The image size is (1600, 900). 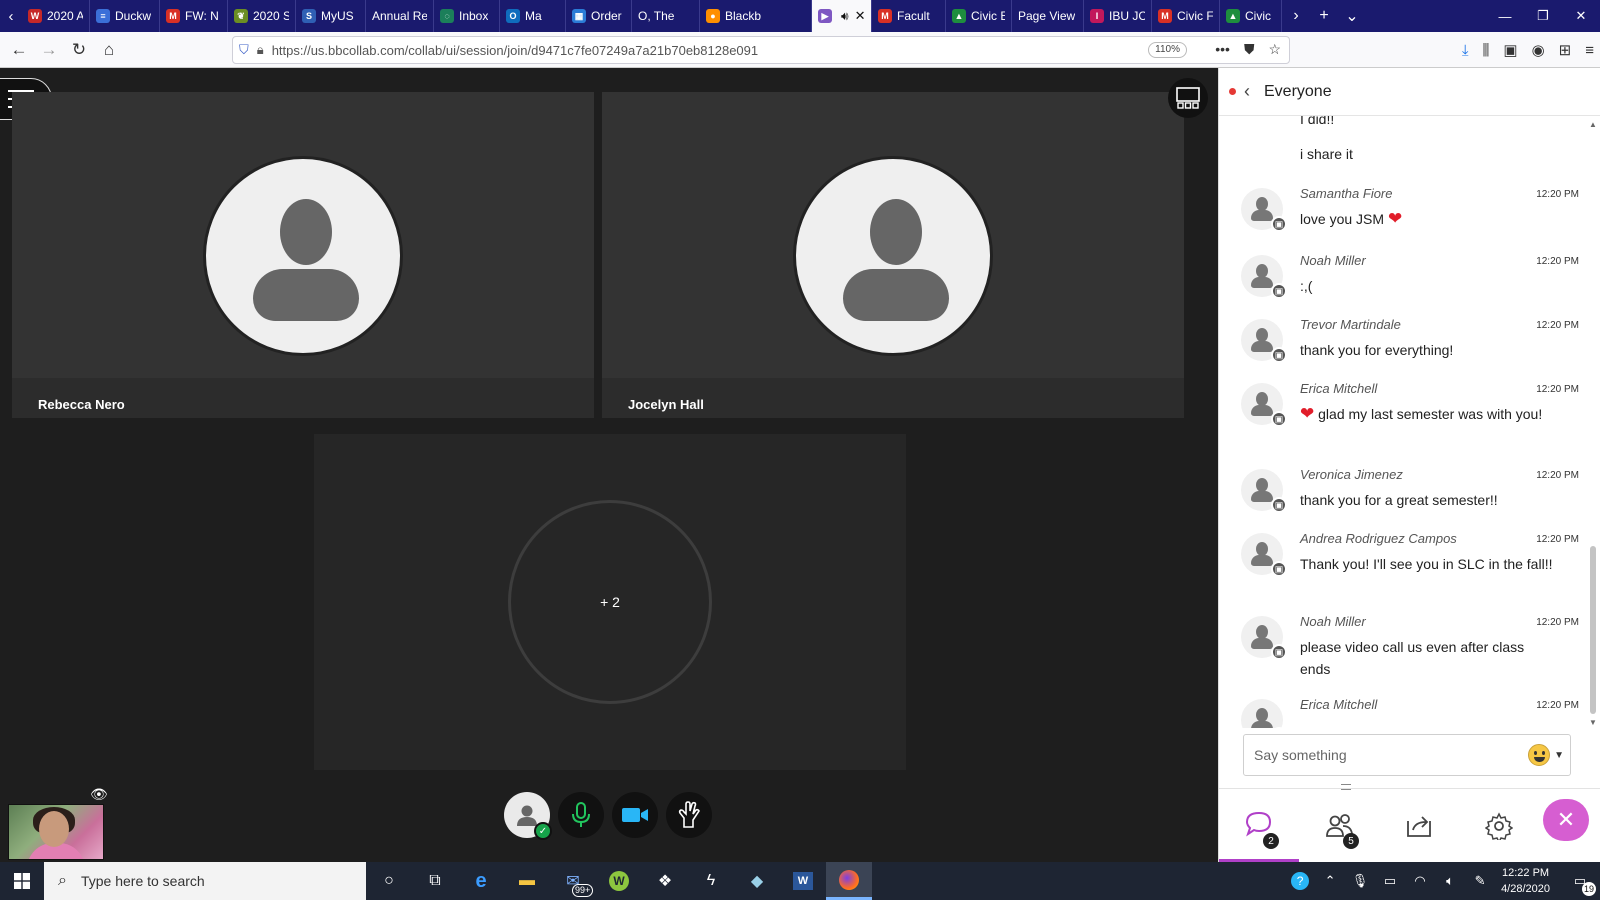 I want to click on menu-icon: ≡, so click(x=1589, y=50).